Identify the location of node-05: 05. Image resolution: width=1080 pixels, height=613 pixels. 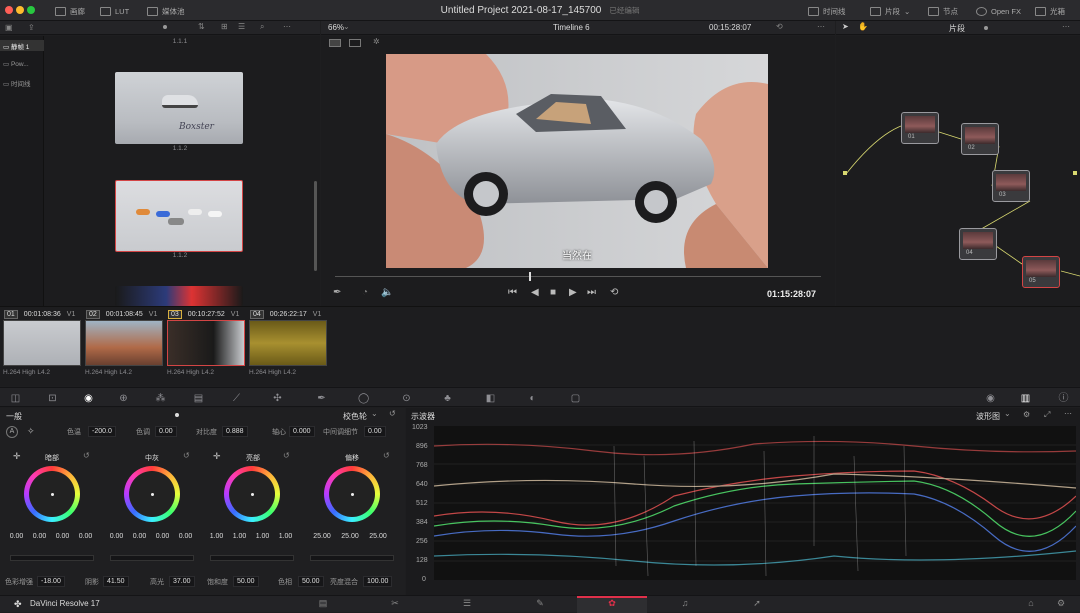
(1041, 272).